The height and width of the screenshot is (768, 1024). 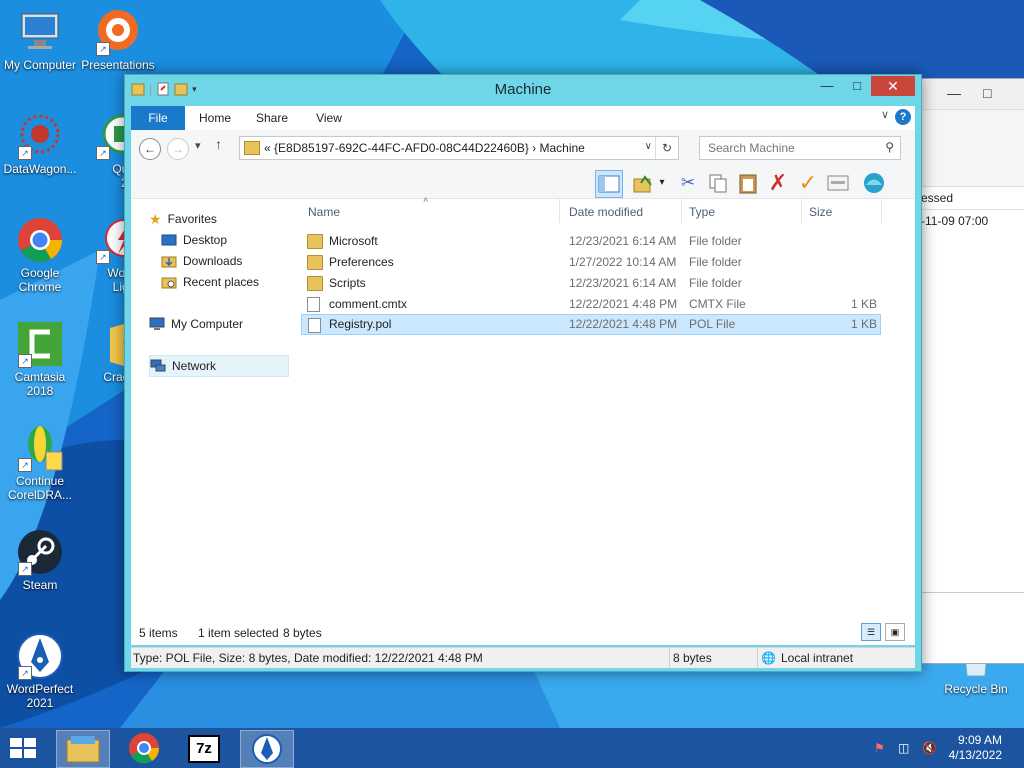 What do you see at coordinates (748, 183) in the screenshot?
I see `paste-icon` at bounding box center [748, 183].